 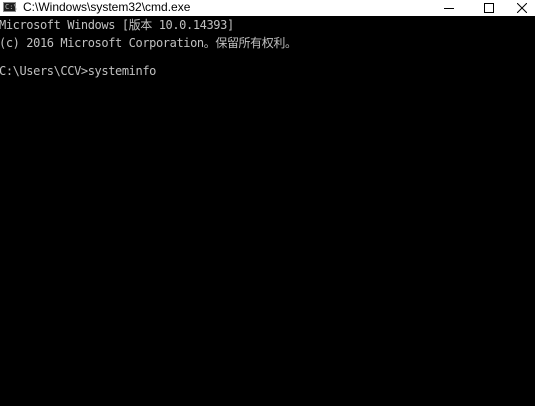 I want to click on console-line-version: Microsoft Windows [版本 10.0.14393], so click(x=117, y=25).